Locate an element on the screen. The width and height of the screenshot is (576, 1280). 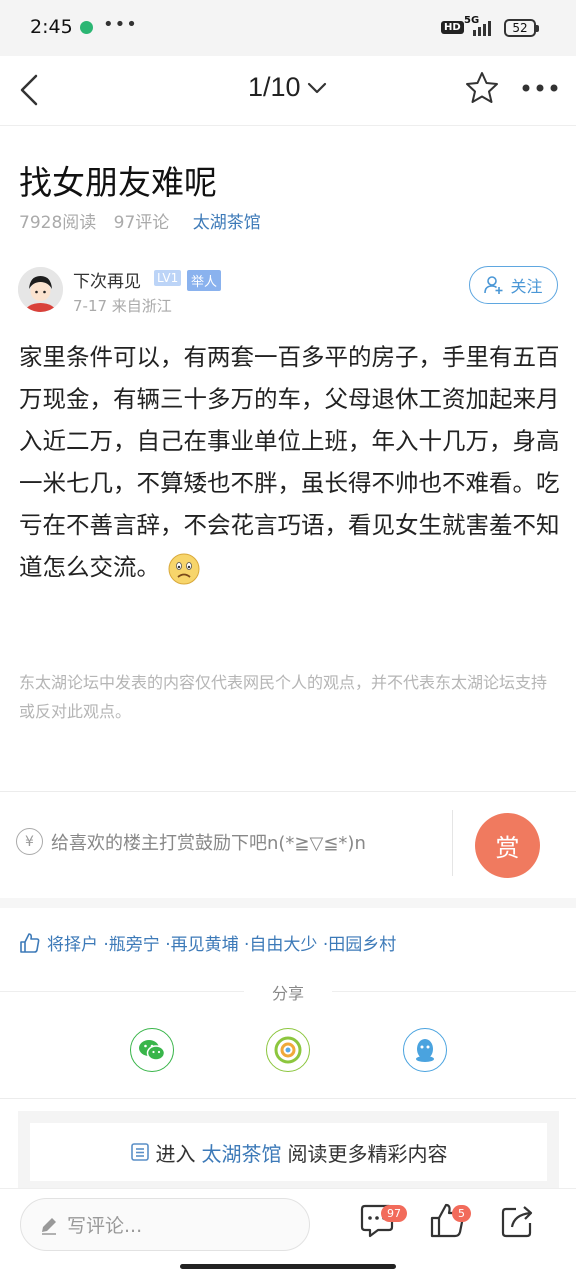
moments-icon is located at coordinates (288, 1050).